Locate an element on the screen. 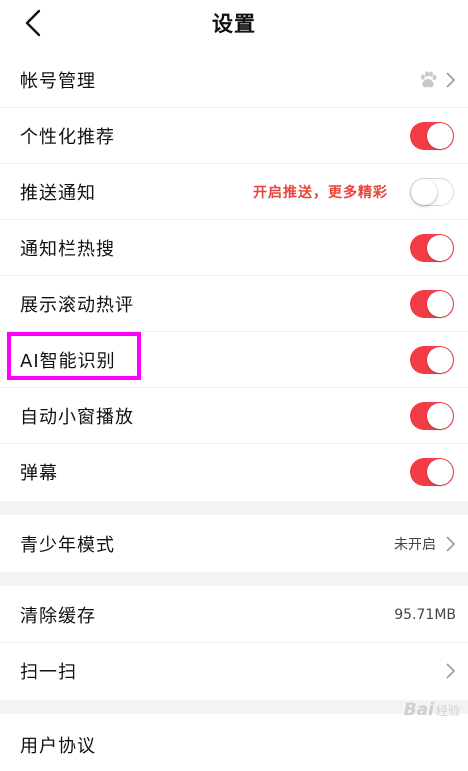 Image resolution: width=468 pixels, height=771 pixels. watermark: Bai 经验 is located at coordinates (432, 710).